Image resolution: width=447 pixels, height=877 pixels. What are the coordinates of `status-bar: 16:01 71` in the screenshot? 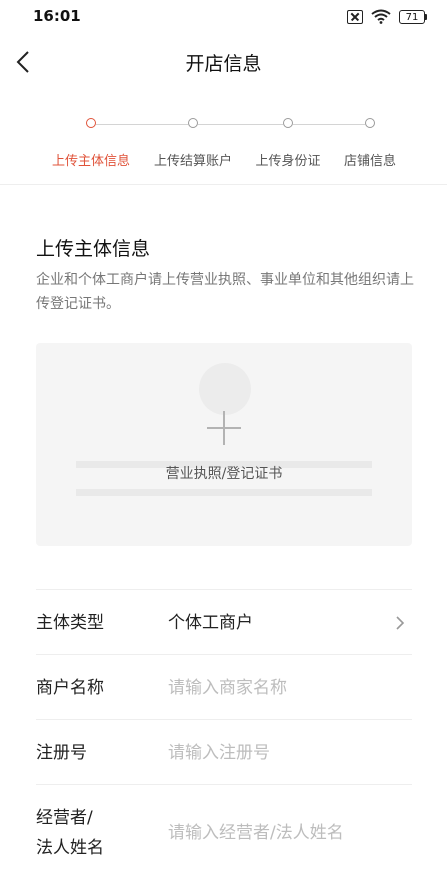 It's located at (223, 17).